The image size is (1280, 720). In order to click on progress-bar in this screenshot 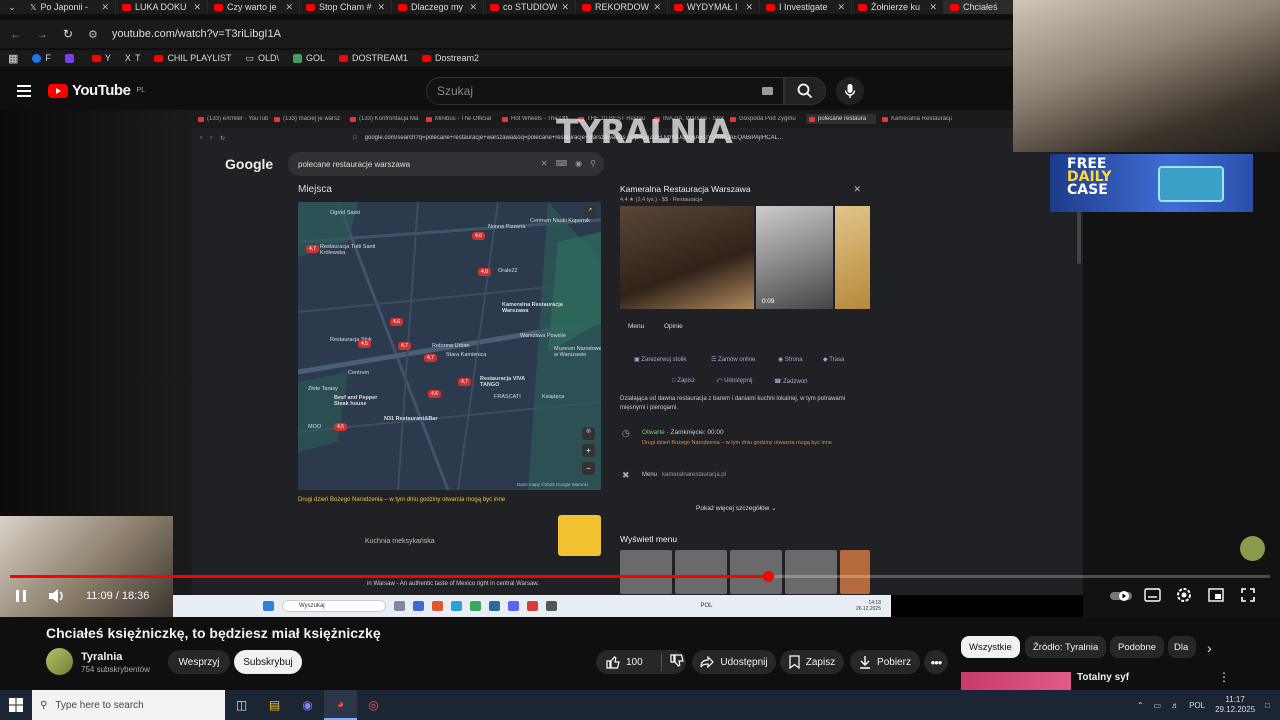, I will do `click(640, 576)`.